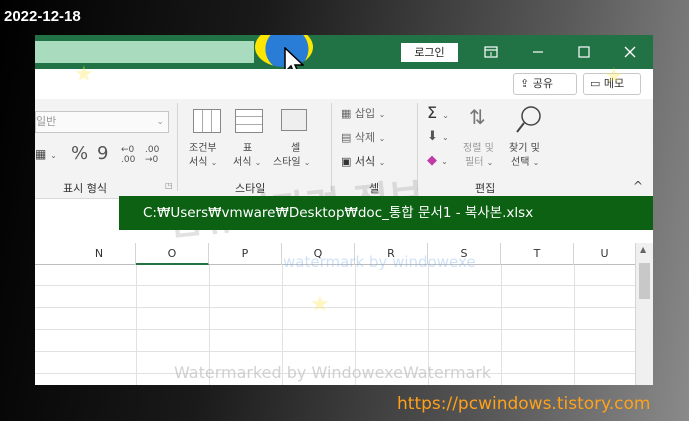 The width and height of the screenshot is (689, 421). What do you see at coordinates (245, 254) in the screenshot?
I see `column-header: P` at bounding box center [245, 254].